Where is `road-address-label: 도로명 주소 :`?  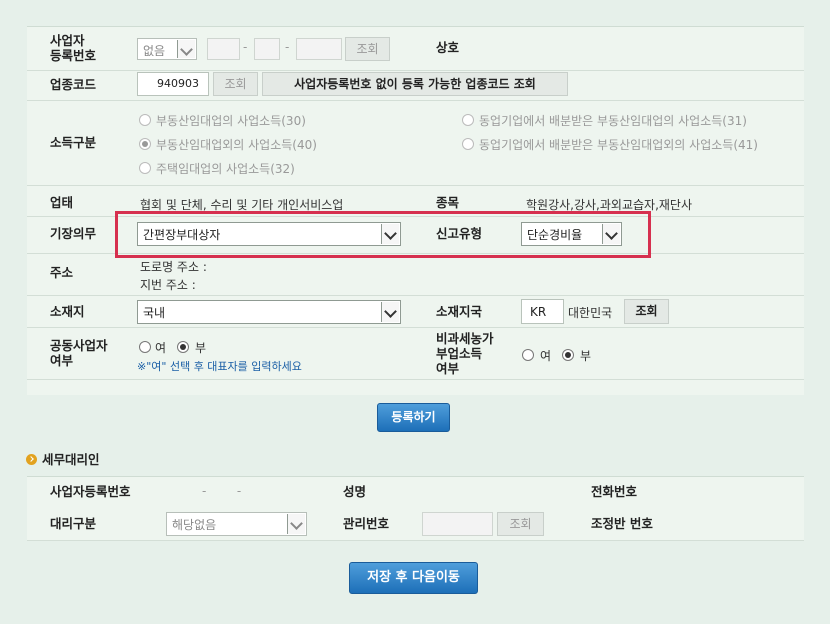
road-address-label: 도로명 주소 : is located at coordinates (173, 267).